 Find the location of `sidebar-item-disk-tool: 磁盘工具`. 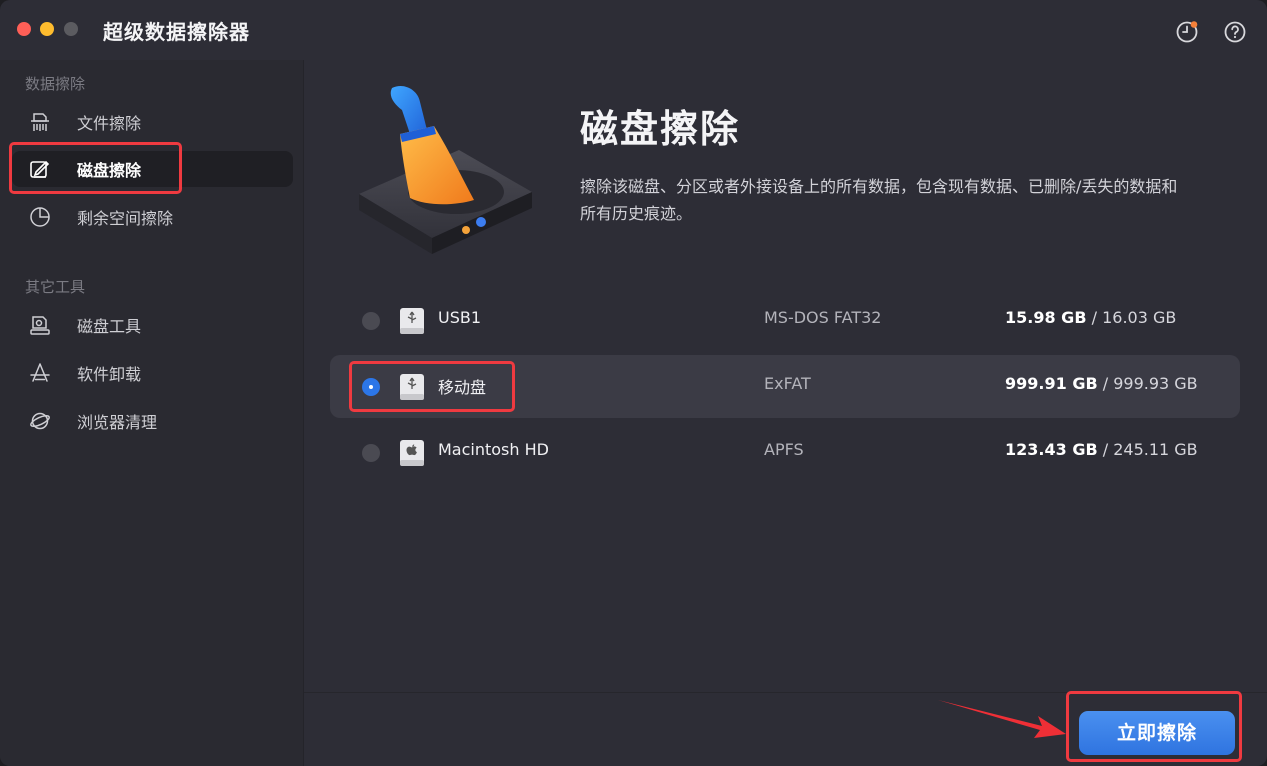

sidebar-item-disk-tool: 磁盘工具 is located at coordinates (152, 325).